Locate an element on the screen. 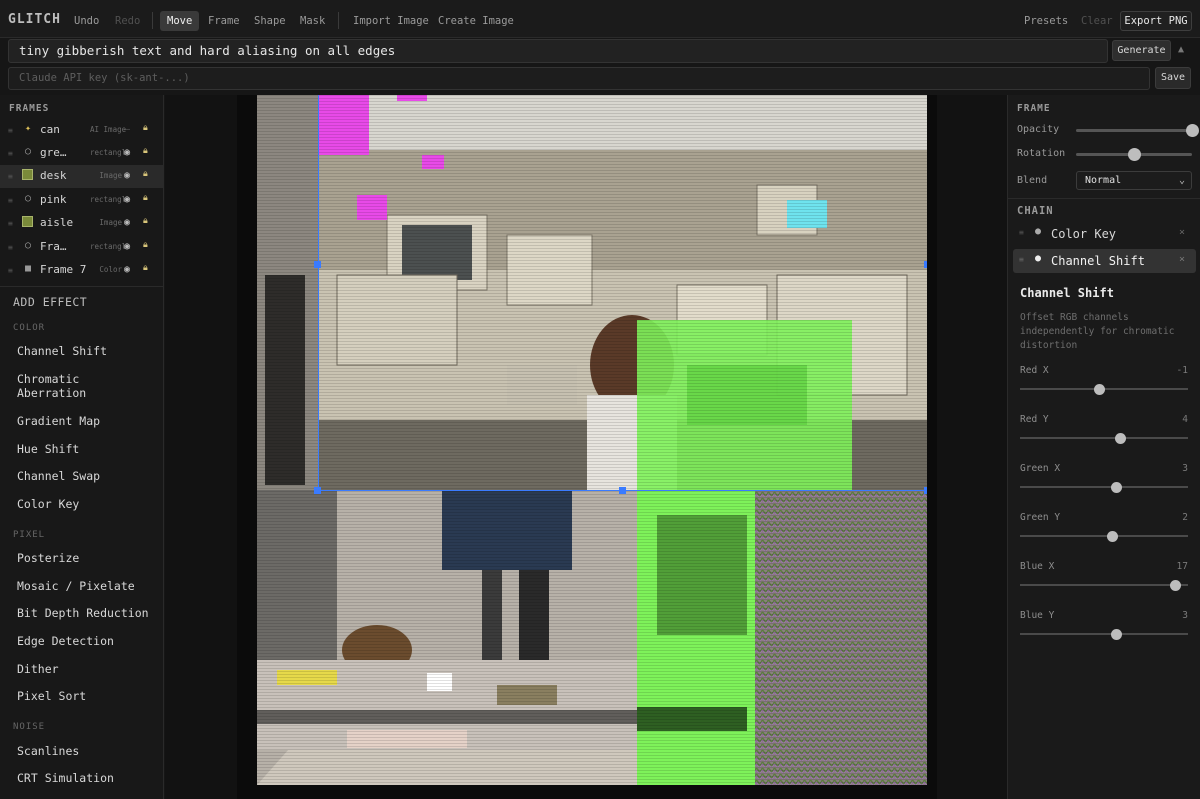 This screenshot has height=799, width=1200. export-png-button: Export PNG is located at coordinates (1156, 21).